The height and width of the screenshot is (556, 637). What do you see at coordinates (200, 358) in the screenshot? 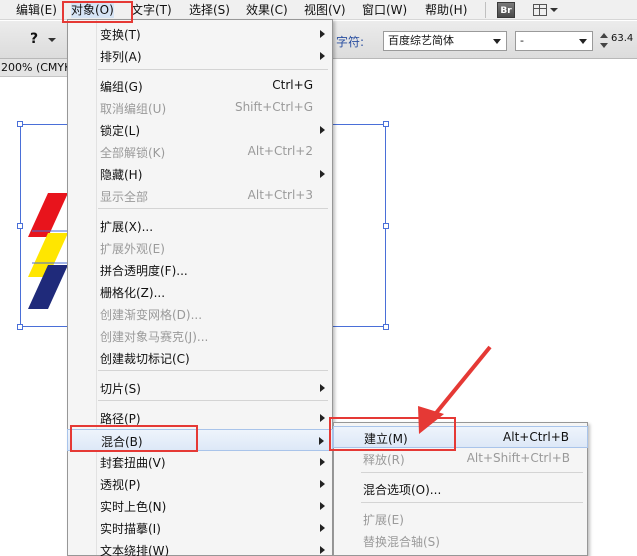
I see `menu-item-create-trim-marks: 创建裁切标记(C)` at bounding box center [200, 358].